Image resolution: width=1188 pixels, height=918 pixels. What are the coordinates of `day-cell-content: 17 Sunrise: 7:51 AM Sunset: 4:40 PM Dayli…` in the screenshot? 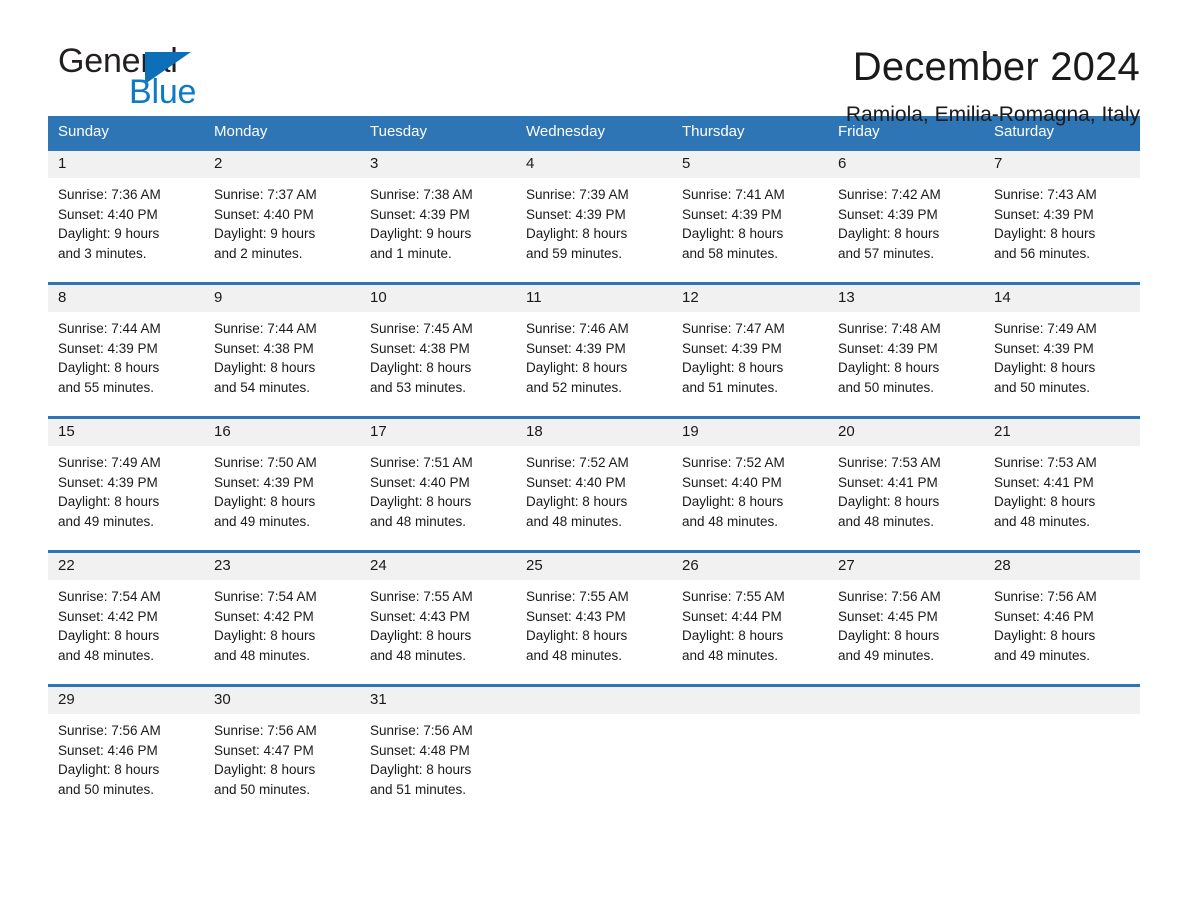 It's located at (438, 484).